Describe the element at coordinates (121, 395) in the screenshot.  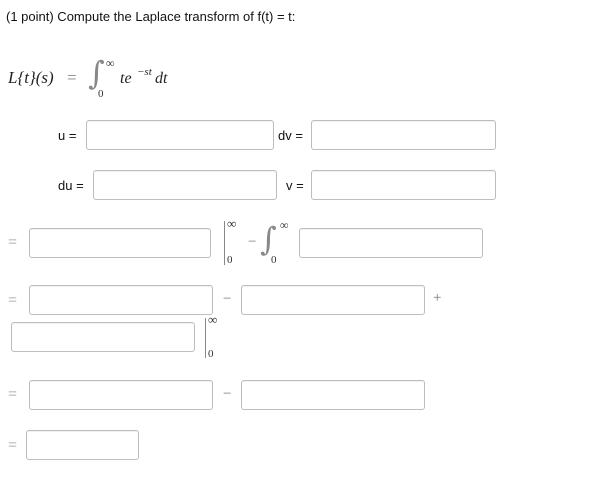
I see `evaluated-upper-input` at that location.